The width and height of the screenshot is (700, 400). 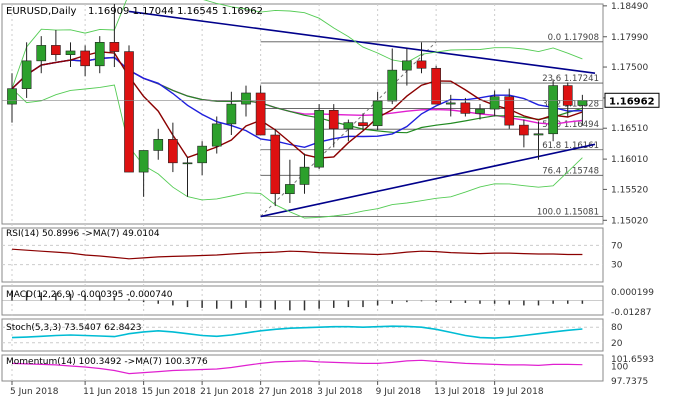 I want to click on indicator-axis-label: 30, so click(x=617, y=266).